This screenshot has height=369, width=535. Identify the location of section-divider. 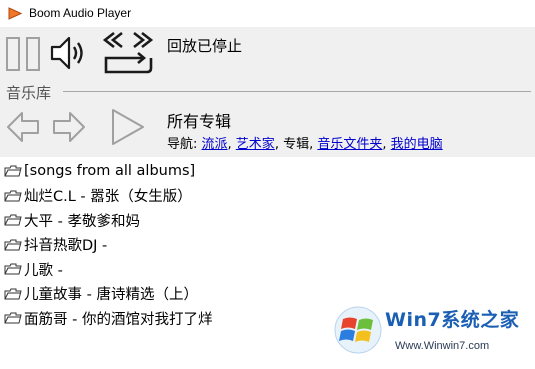
(297, 91).